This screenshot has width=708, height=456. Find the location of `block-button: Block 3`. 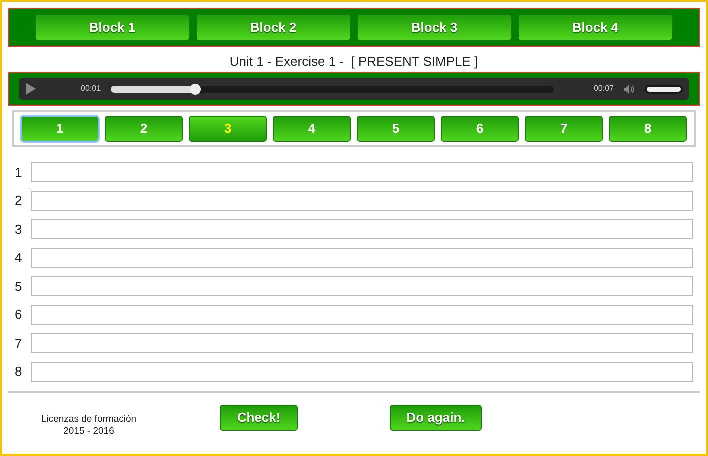

block-button: Block 3 is located at coordinates (434, 27).